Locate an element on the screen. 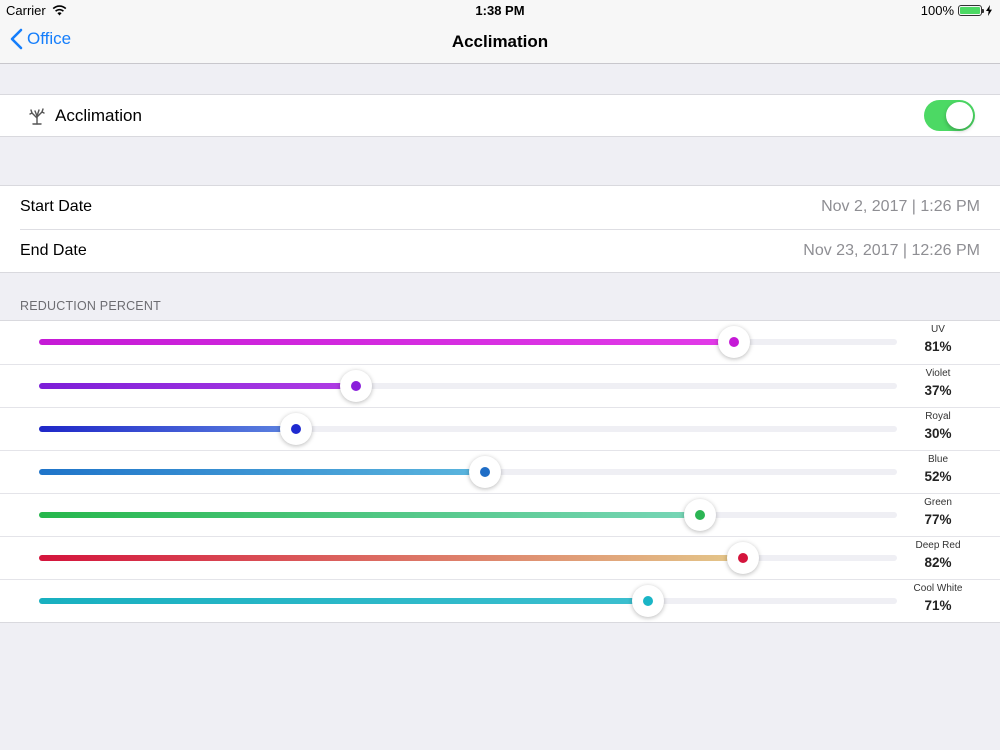  slider-row: Cool White 71% is located at coordinates (500, 600).